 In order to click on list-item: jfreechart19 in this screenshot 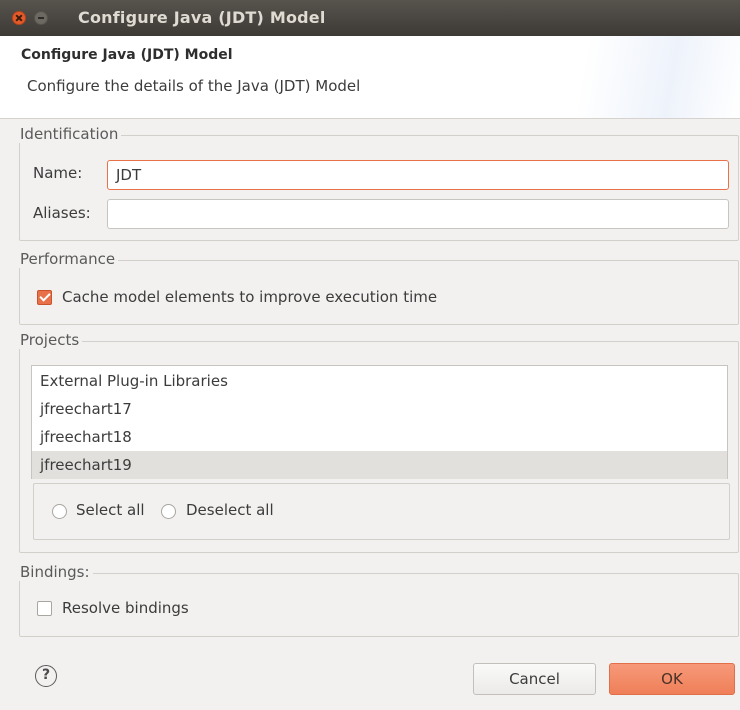, I will do `click(379, 465)`.